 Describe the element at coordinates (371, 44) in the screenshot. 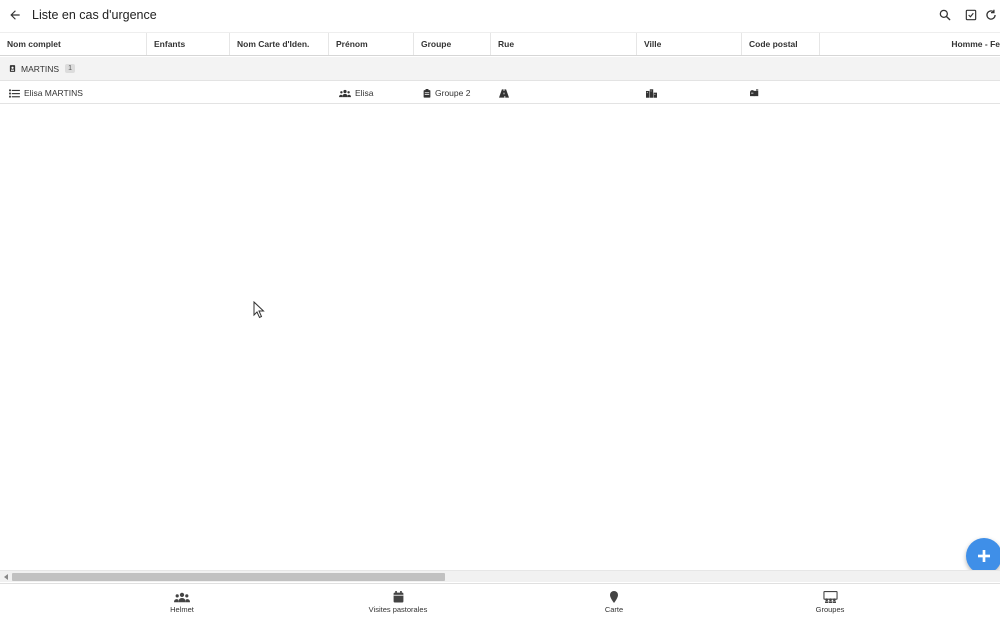

I see `column-header-first-name: Prénom` at that location.